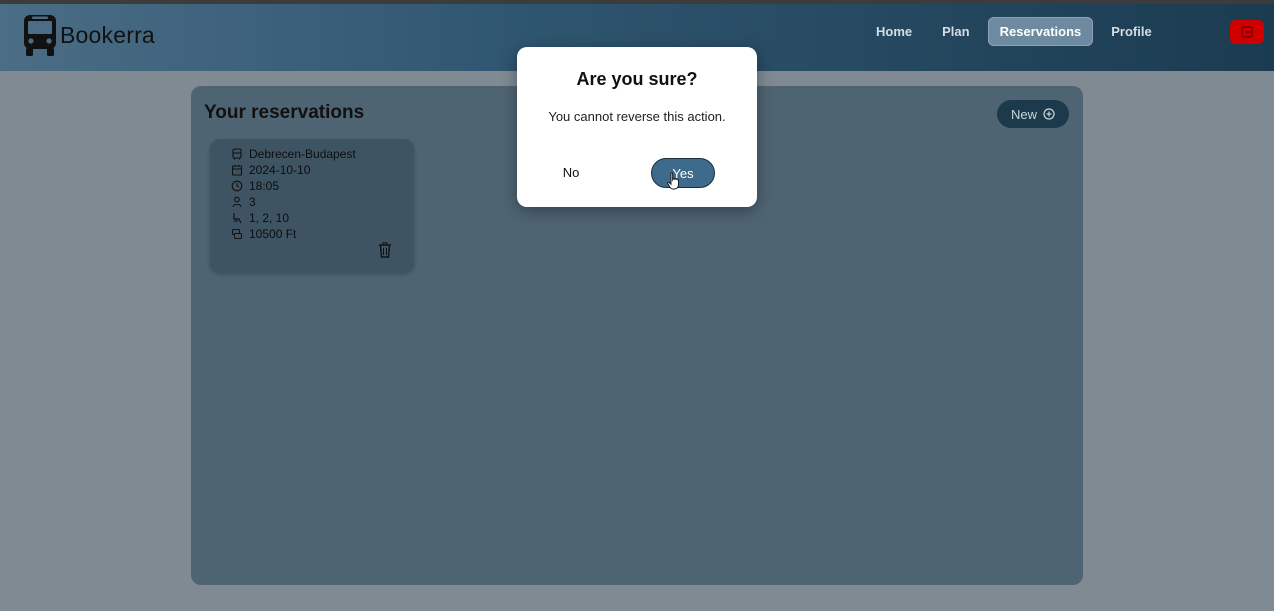 This screenshot has width=1274, height=611. I want to click on hand-pointer-icon, so click(673, 181).